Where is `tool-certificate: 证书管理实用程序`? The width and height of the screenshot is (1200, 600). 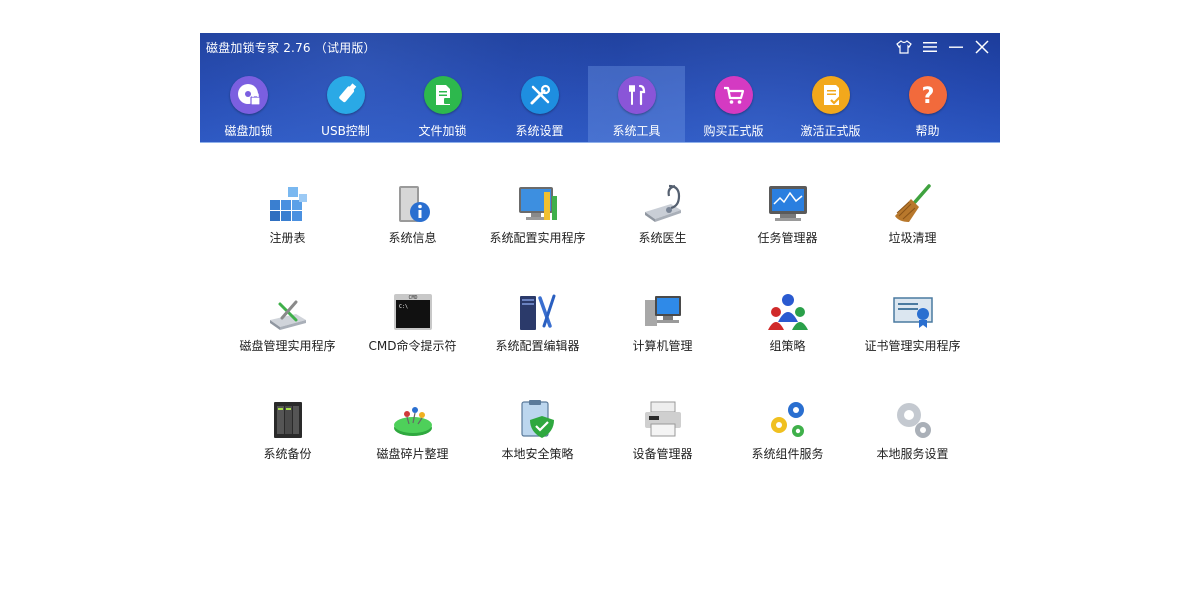 tool-certificate: 证书管理实用程序 is located at coordinates (912, 340).